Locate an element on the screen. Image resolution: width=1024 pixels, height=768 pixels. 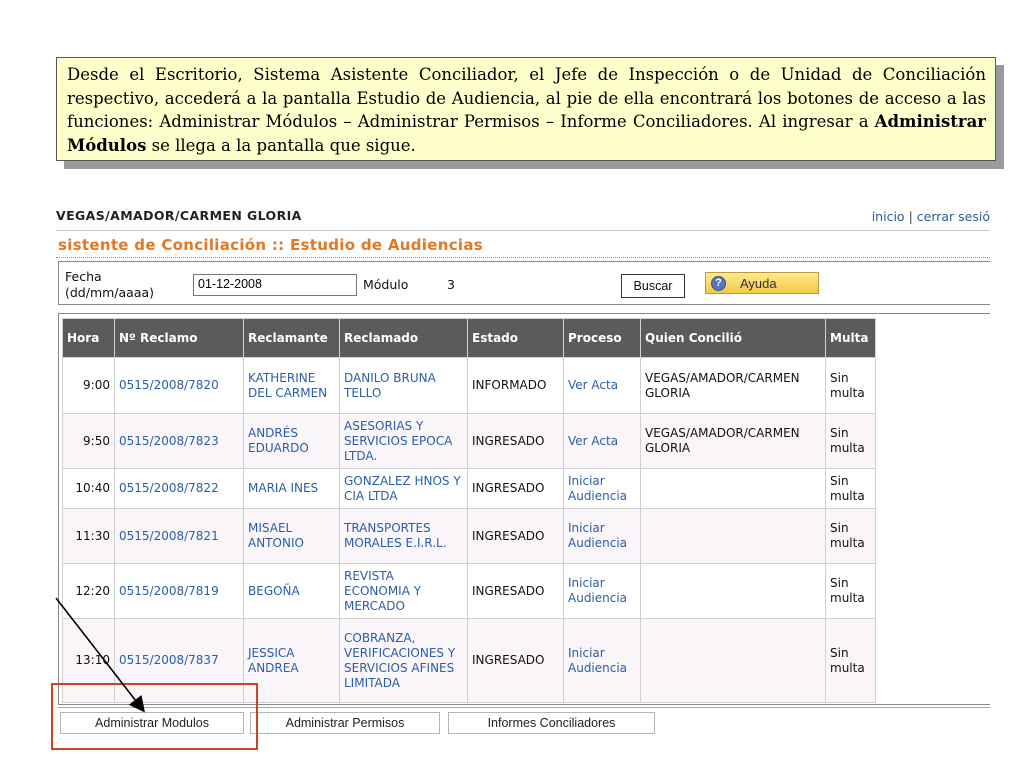
col-header-estado: Estado is located at coordinates (515, 338).